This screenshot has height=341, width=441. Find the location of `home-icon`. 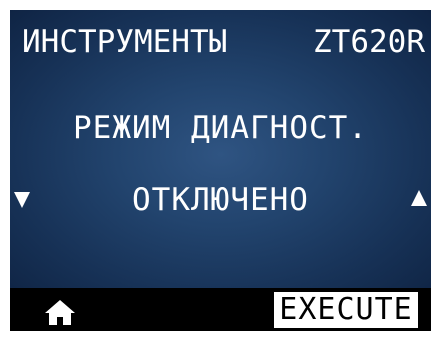

home-icon is located at coordinates (60, 312).